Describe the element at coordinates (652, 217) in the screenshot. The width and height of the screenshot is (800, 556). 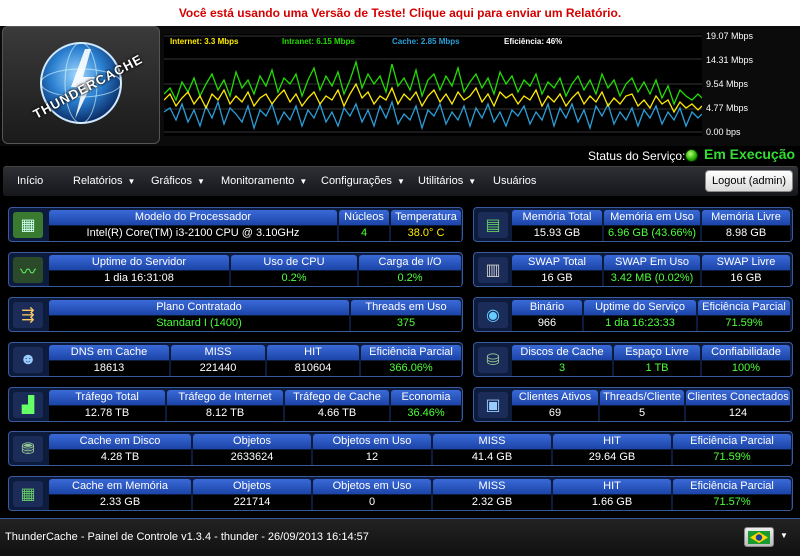
I see `memory-used-header: Memória em Uso` at that location.